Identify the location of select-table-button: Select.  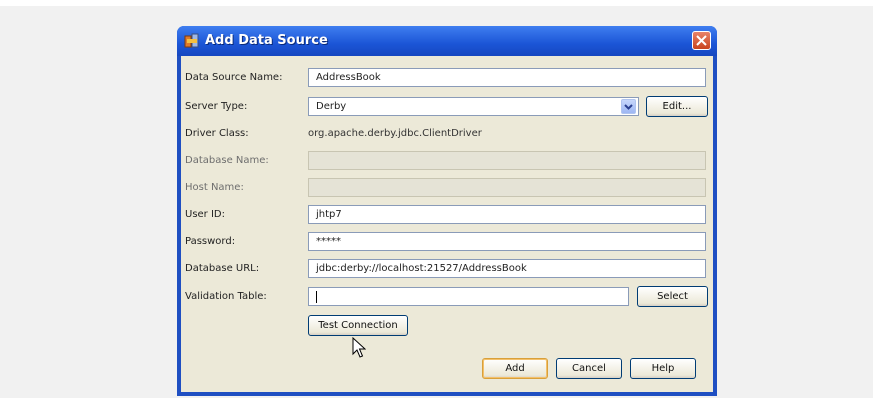
(672, 296).